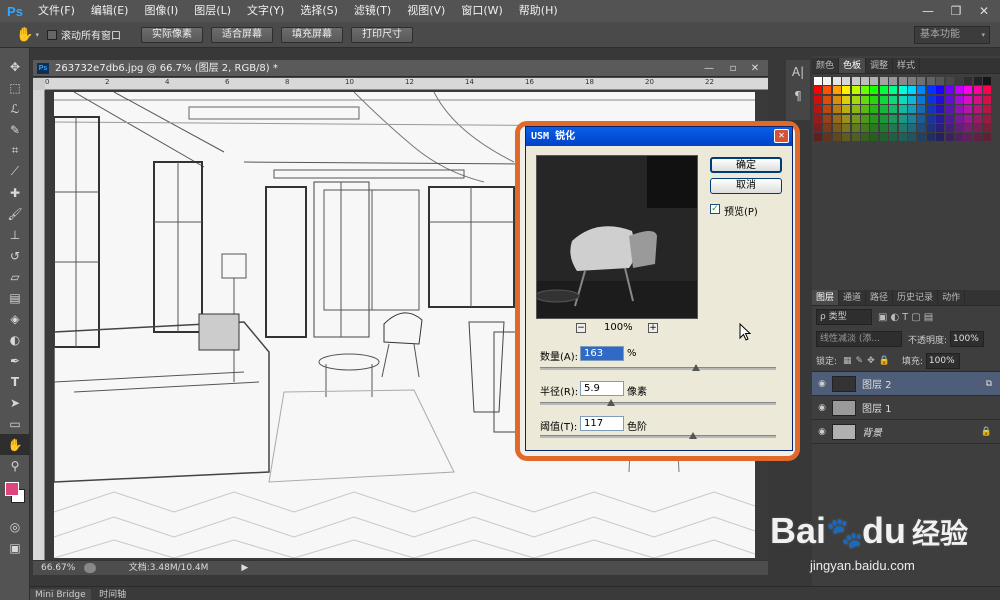 Image resolution: width=1000 pixels, height=600 pixels. Describe the element at coordinates (798, 72) in the screenshot. I see `character-panel-icon: A|` at that location.